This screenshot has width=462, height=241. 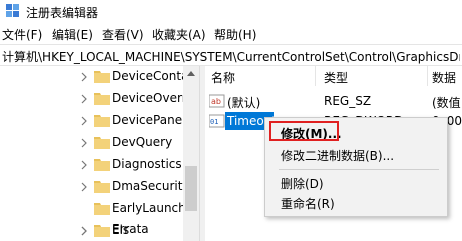 What do you see at coordinates (22, 34) in the screenshot?
I see `menu-file: 文件(F)` at bounding box center [22, 34].